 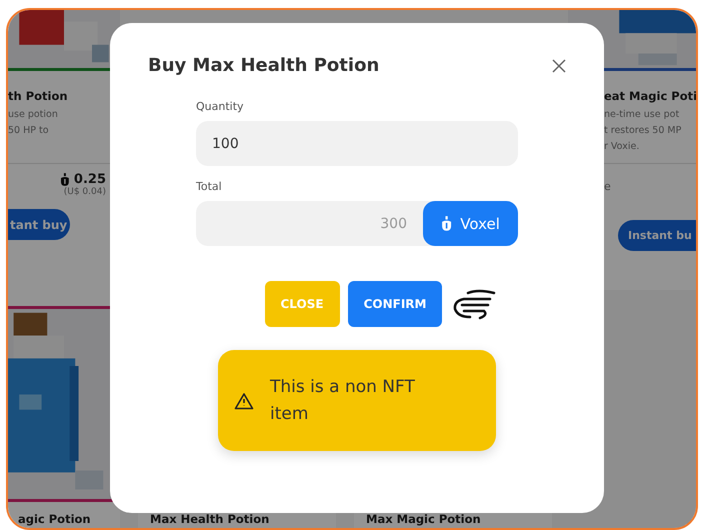 I want to click on instant-buy-button: Instant bu, so click(x=657, y=235).